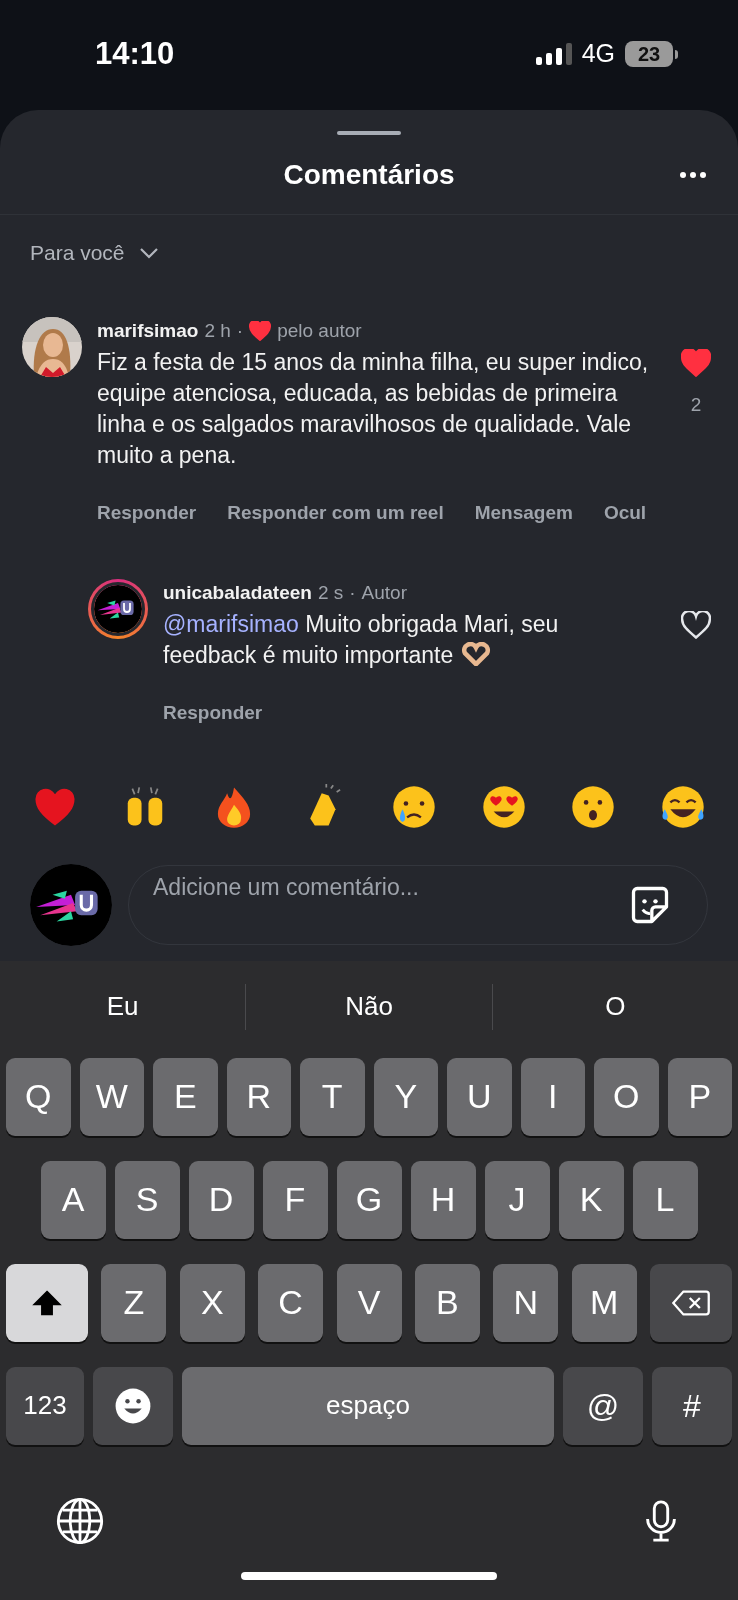  Describe the element at coordinates (369, 133) in the screenshot. I see `drag-handle` at that location.